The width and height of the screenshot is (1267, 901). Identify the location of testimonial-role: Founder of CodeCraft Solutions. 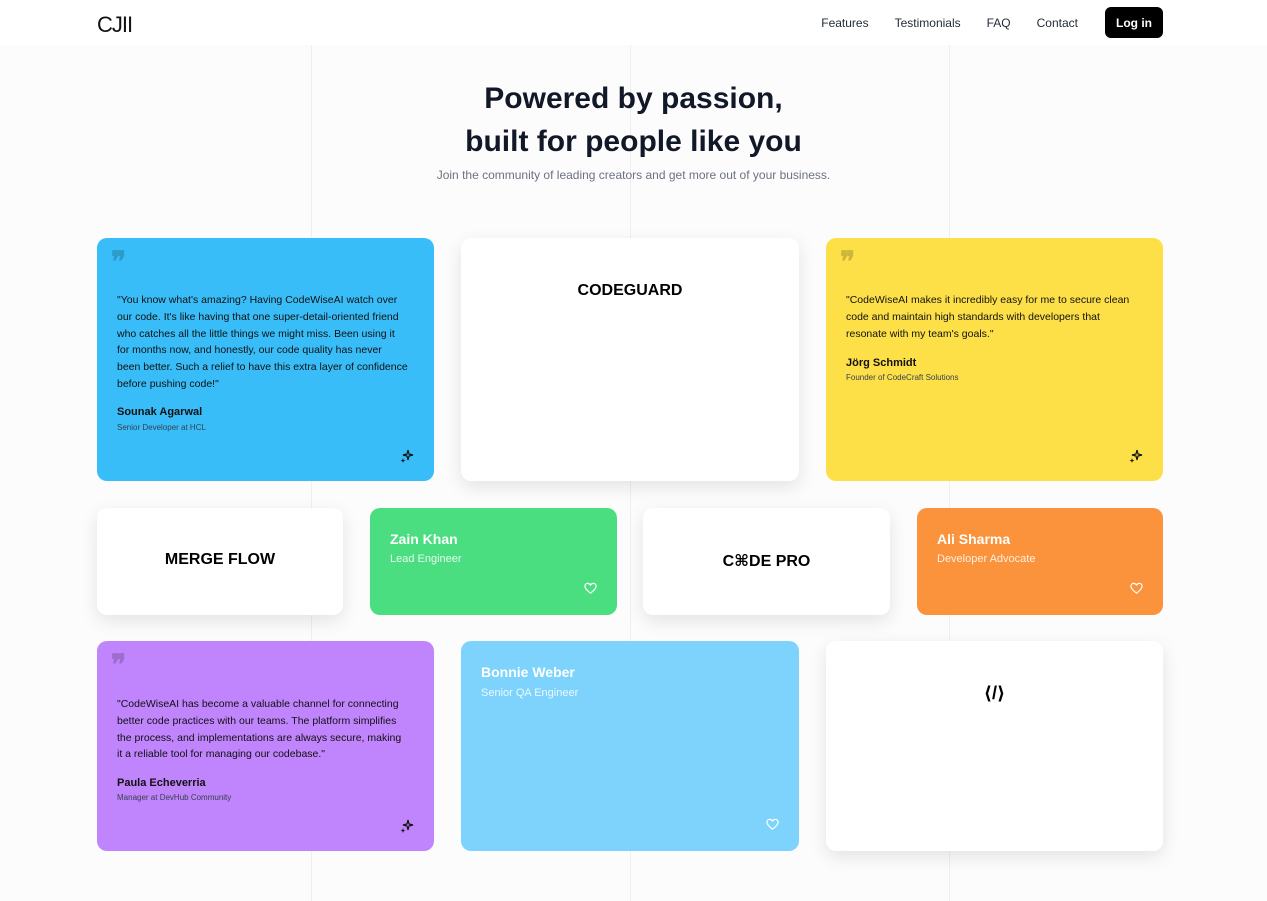
(902, 377).